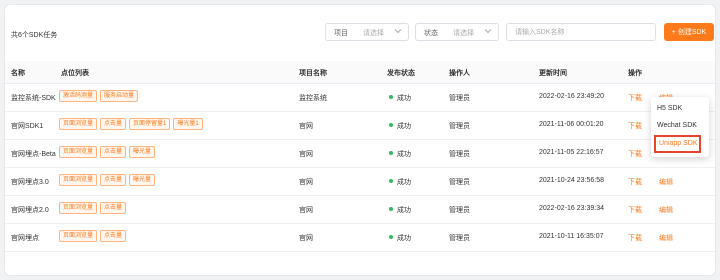 This screenshot has width=720, height=280. I want to click on project-placeholder: 请选择, so click(373, 33).